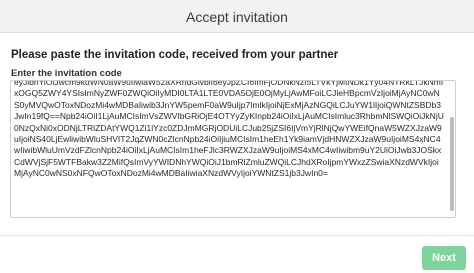  Describe the element at coordinates (66, 73) in the screenshot. I see `invitation-code-label: Enter the invitation code` at that location.